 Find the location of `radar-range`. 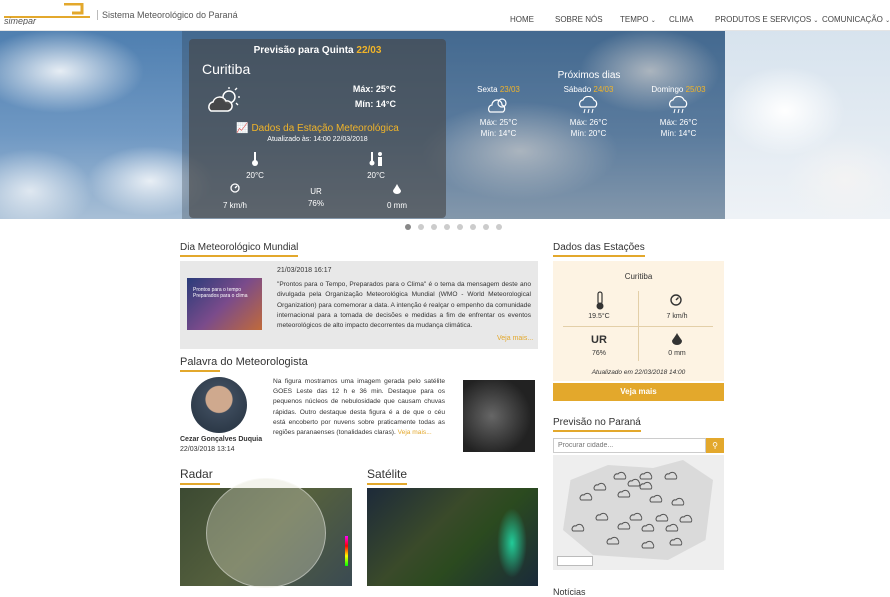

radar-range is located at coordinates (266, 533).